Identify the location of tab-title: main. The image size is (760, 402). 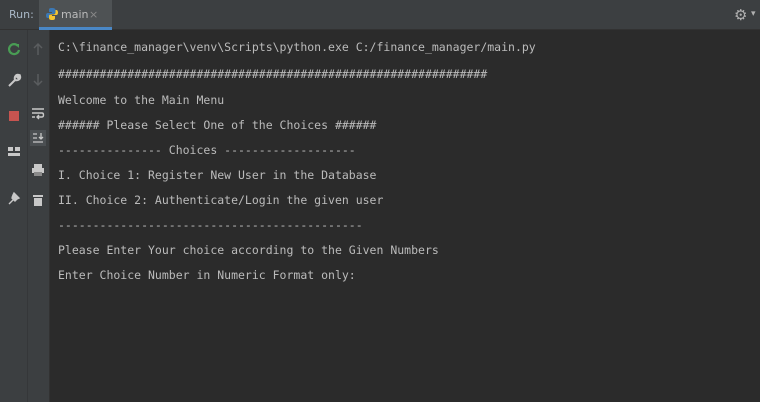
(75, 14).